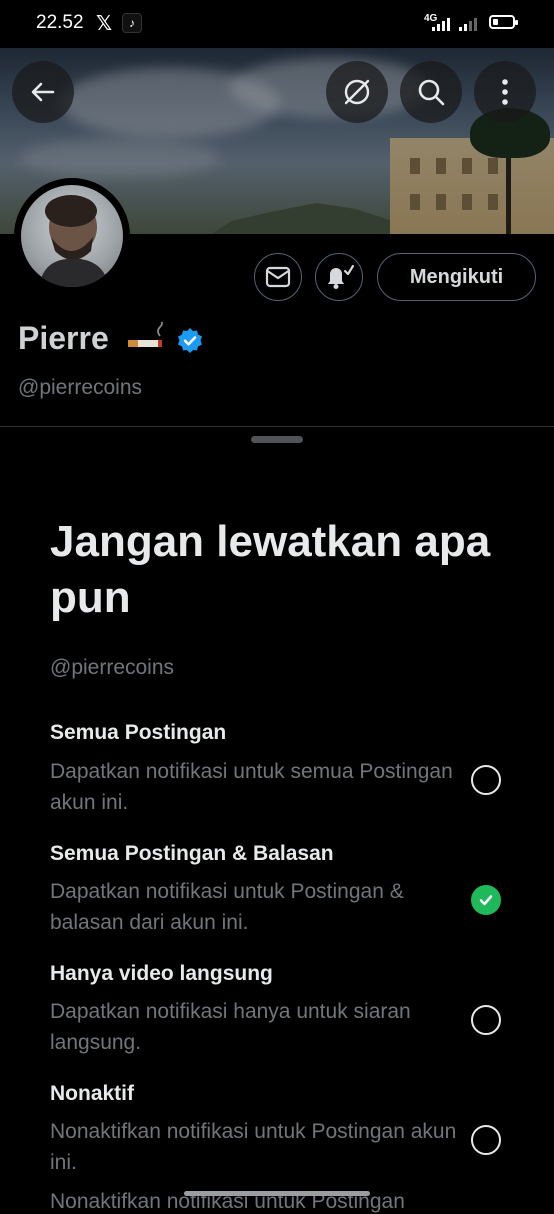 This screenshot has width=554, height=1214. What do you see at coordinates (74, 241) in the screenshot?
I see `avatar-photo` at bounding box center [74, 241].